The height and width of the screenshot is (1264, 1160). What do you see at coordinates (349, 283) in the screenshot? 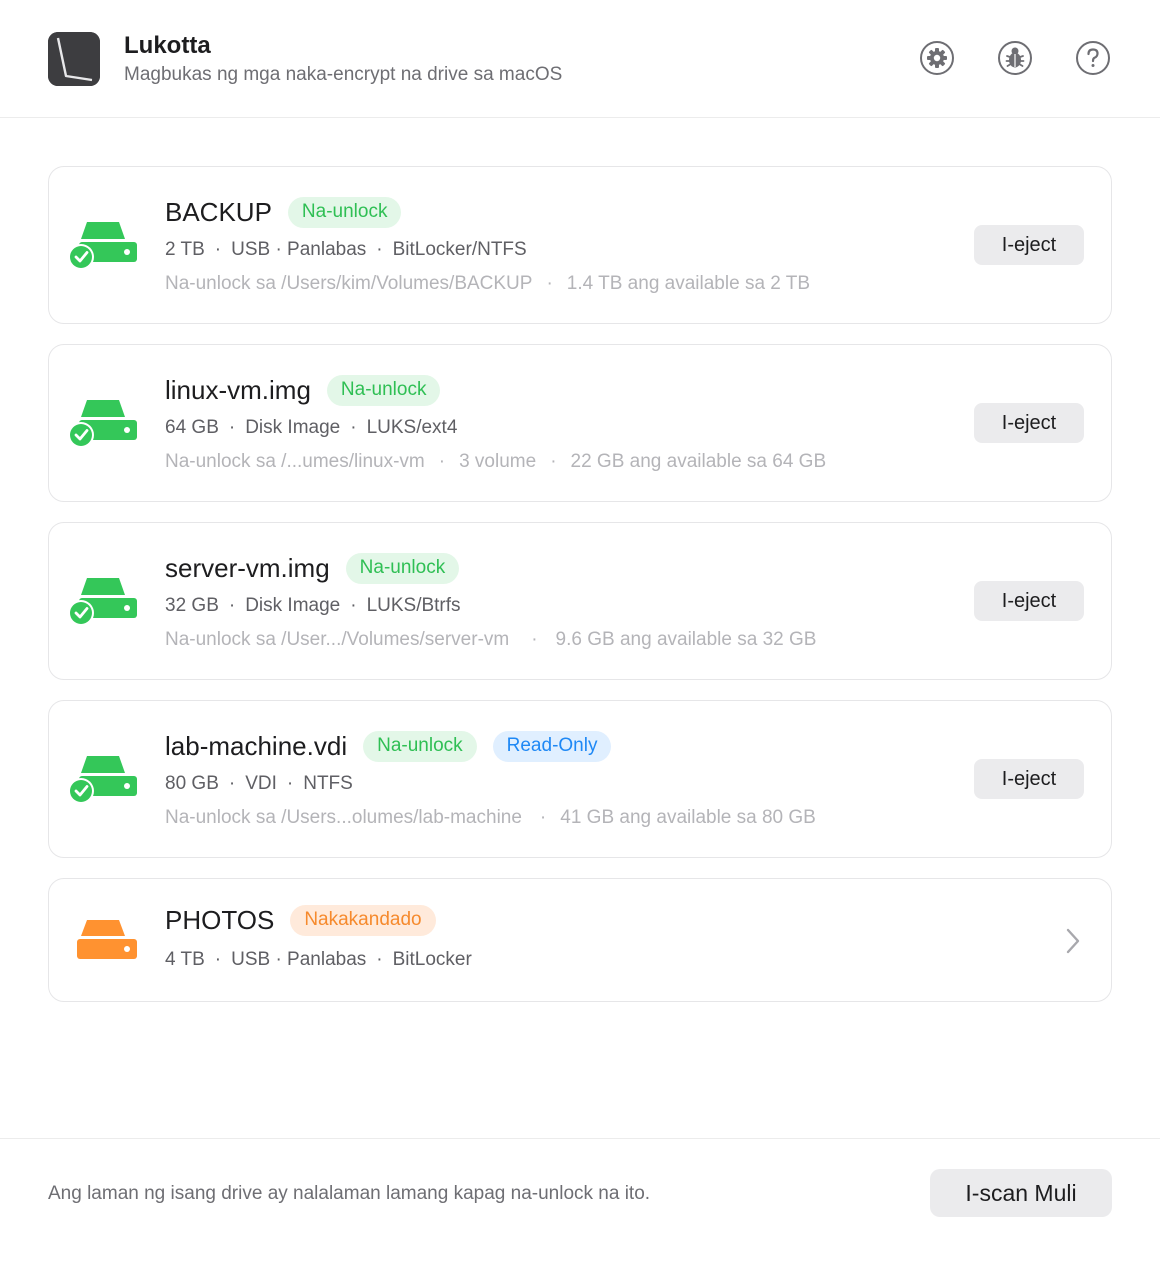
I see `mount-path: Na-unlock sa /Users/kim/Volumes/BACKUP` at bounding box center [349, 283].